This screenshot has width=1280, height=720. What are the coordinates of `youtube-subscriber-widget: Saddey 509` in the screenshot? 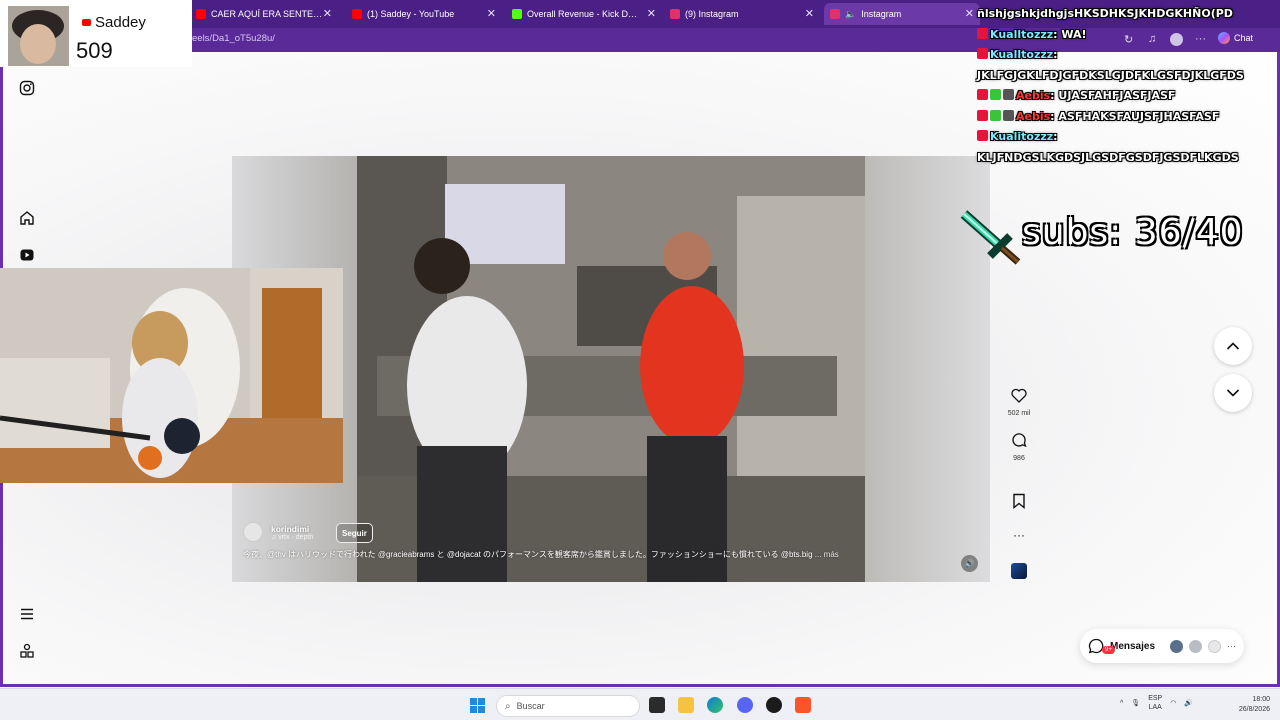 It's located at (96, 33).